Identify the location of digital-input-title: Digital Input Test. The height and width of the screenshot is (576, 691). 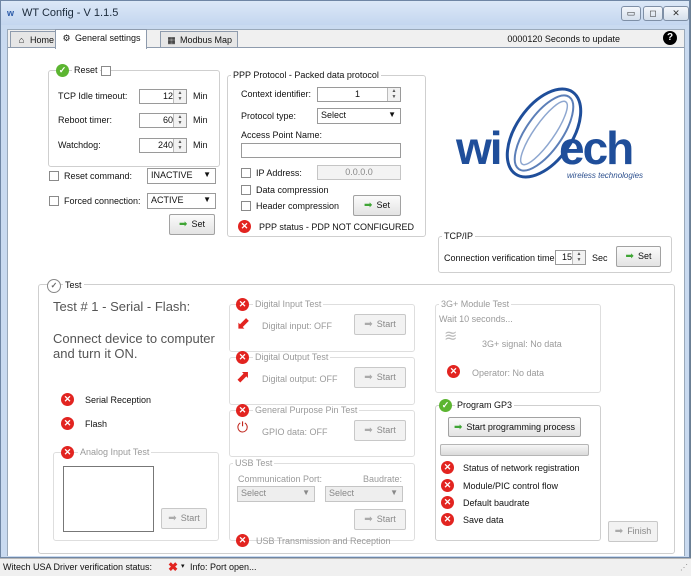
(288, 304).